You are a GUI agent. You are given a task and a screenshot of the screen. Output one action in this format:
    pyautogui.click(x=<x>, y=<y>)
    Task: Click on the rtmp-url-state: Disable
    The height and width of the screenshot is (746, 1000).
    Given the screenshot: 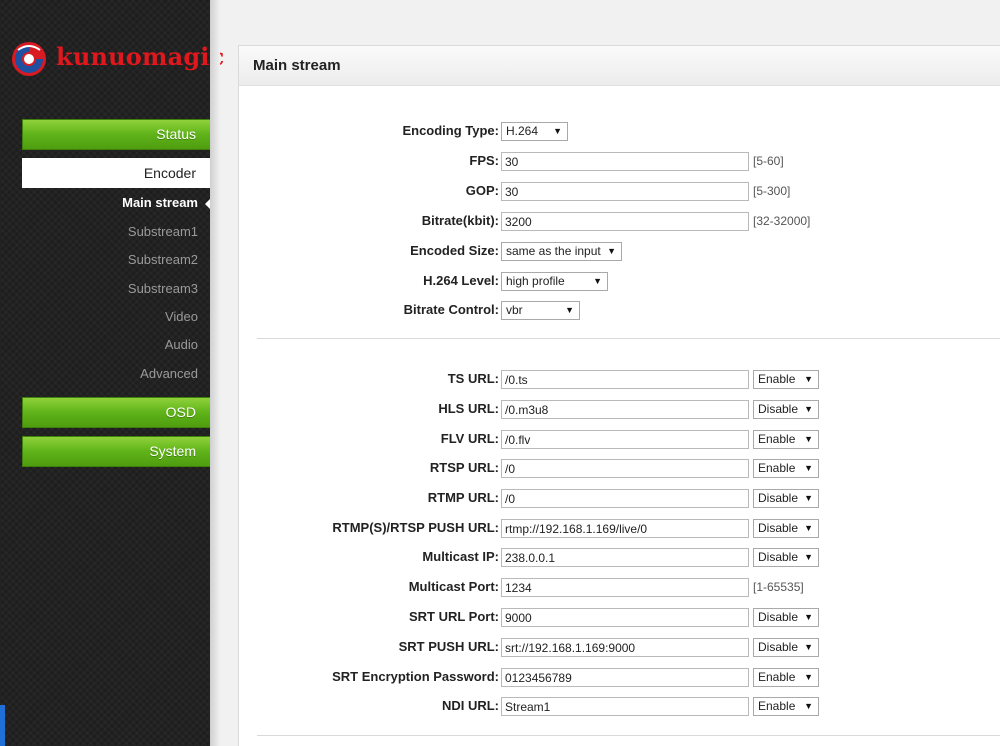 What is the action you would take?
    pyautogui.click(x=778, y=498)
    